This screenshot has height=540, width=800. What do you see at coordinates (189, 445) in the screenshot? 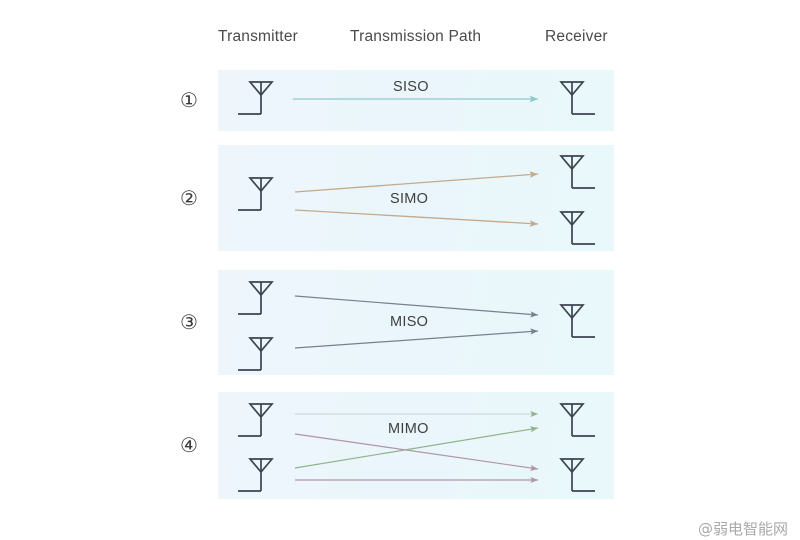
I see `row-index-4: ④` at bounding box center [189, 445].